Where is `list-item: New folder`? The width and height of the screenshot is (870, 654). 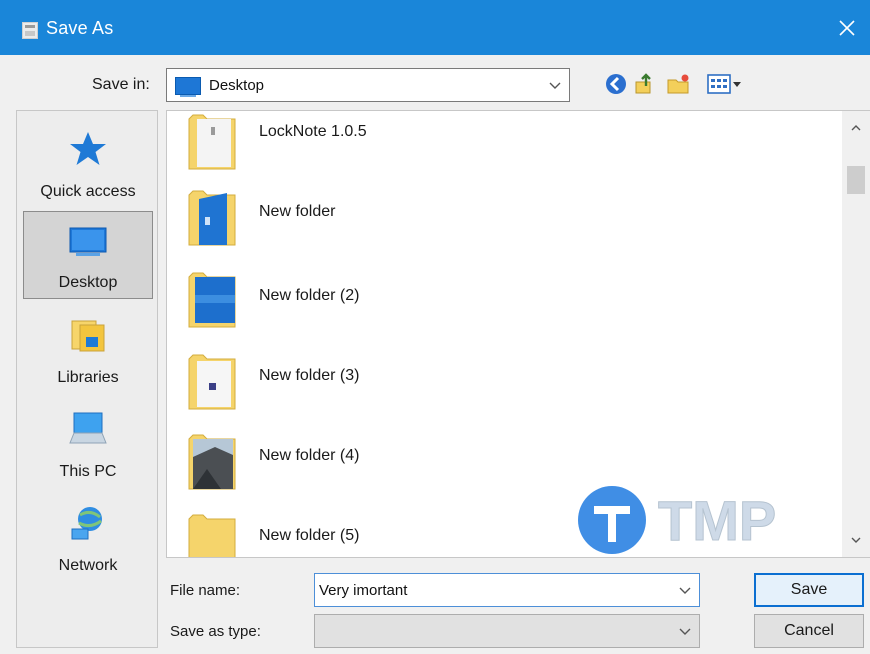 list-item: New folder is located at coordinates (502, 223).